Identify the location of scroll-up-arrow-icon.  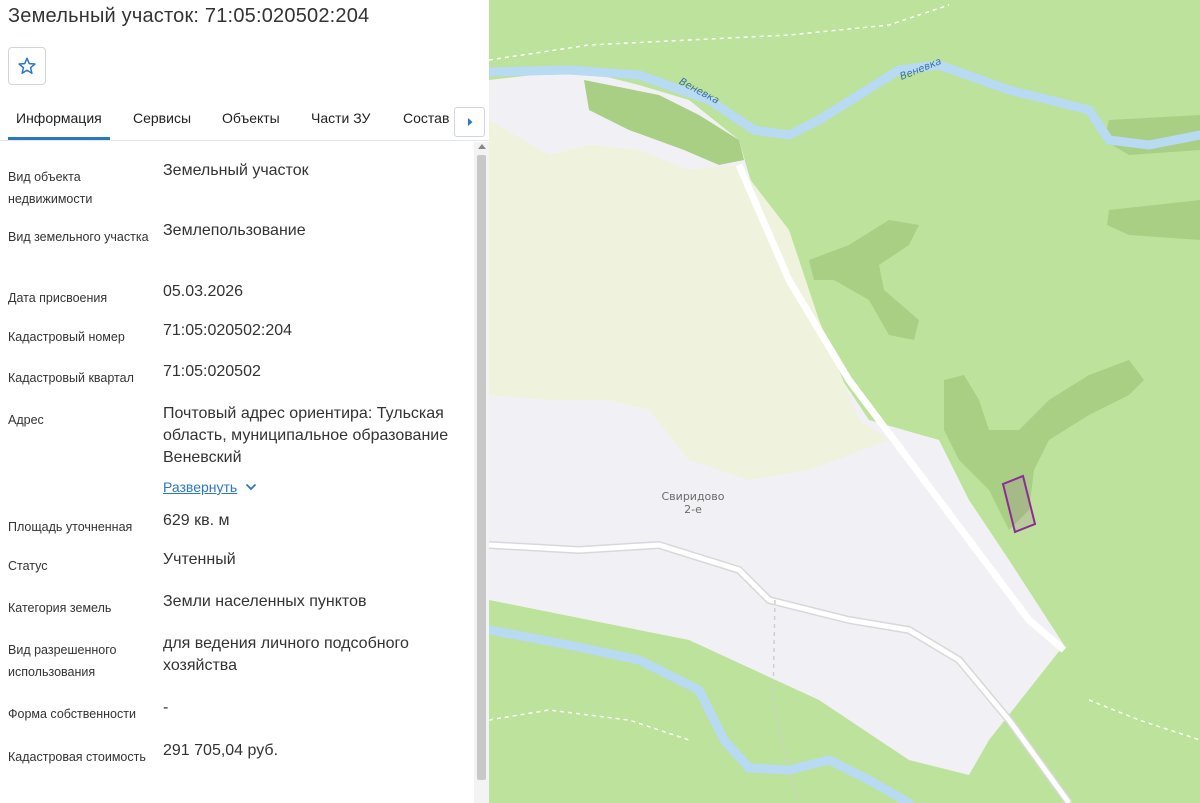
(482, 146).